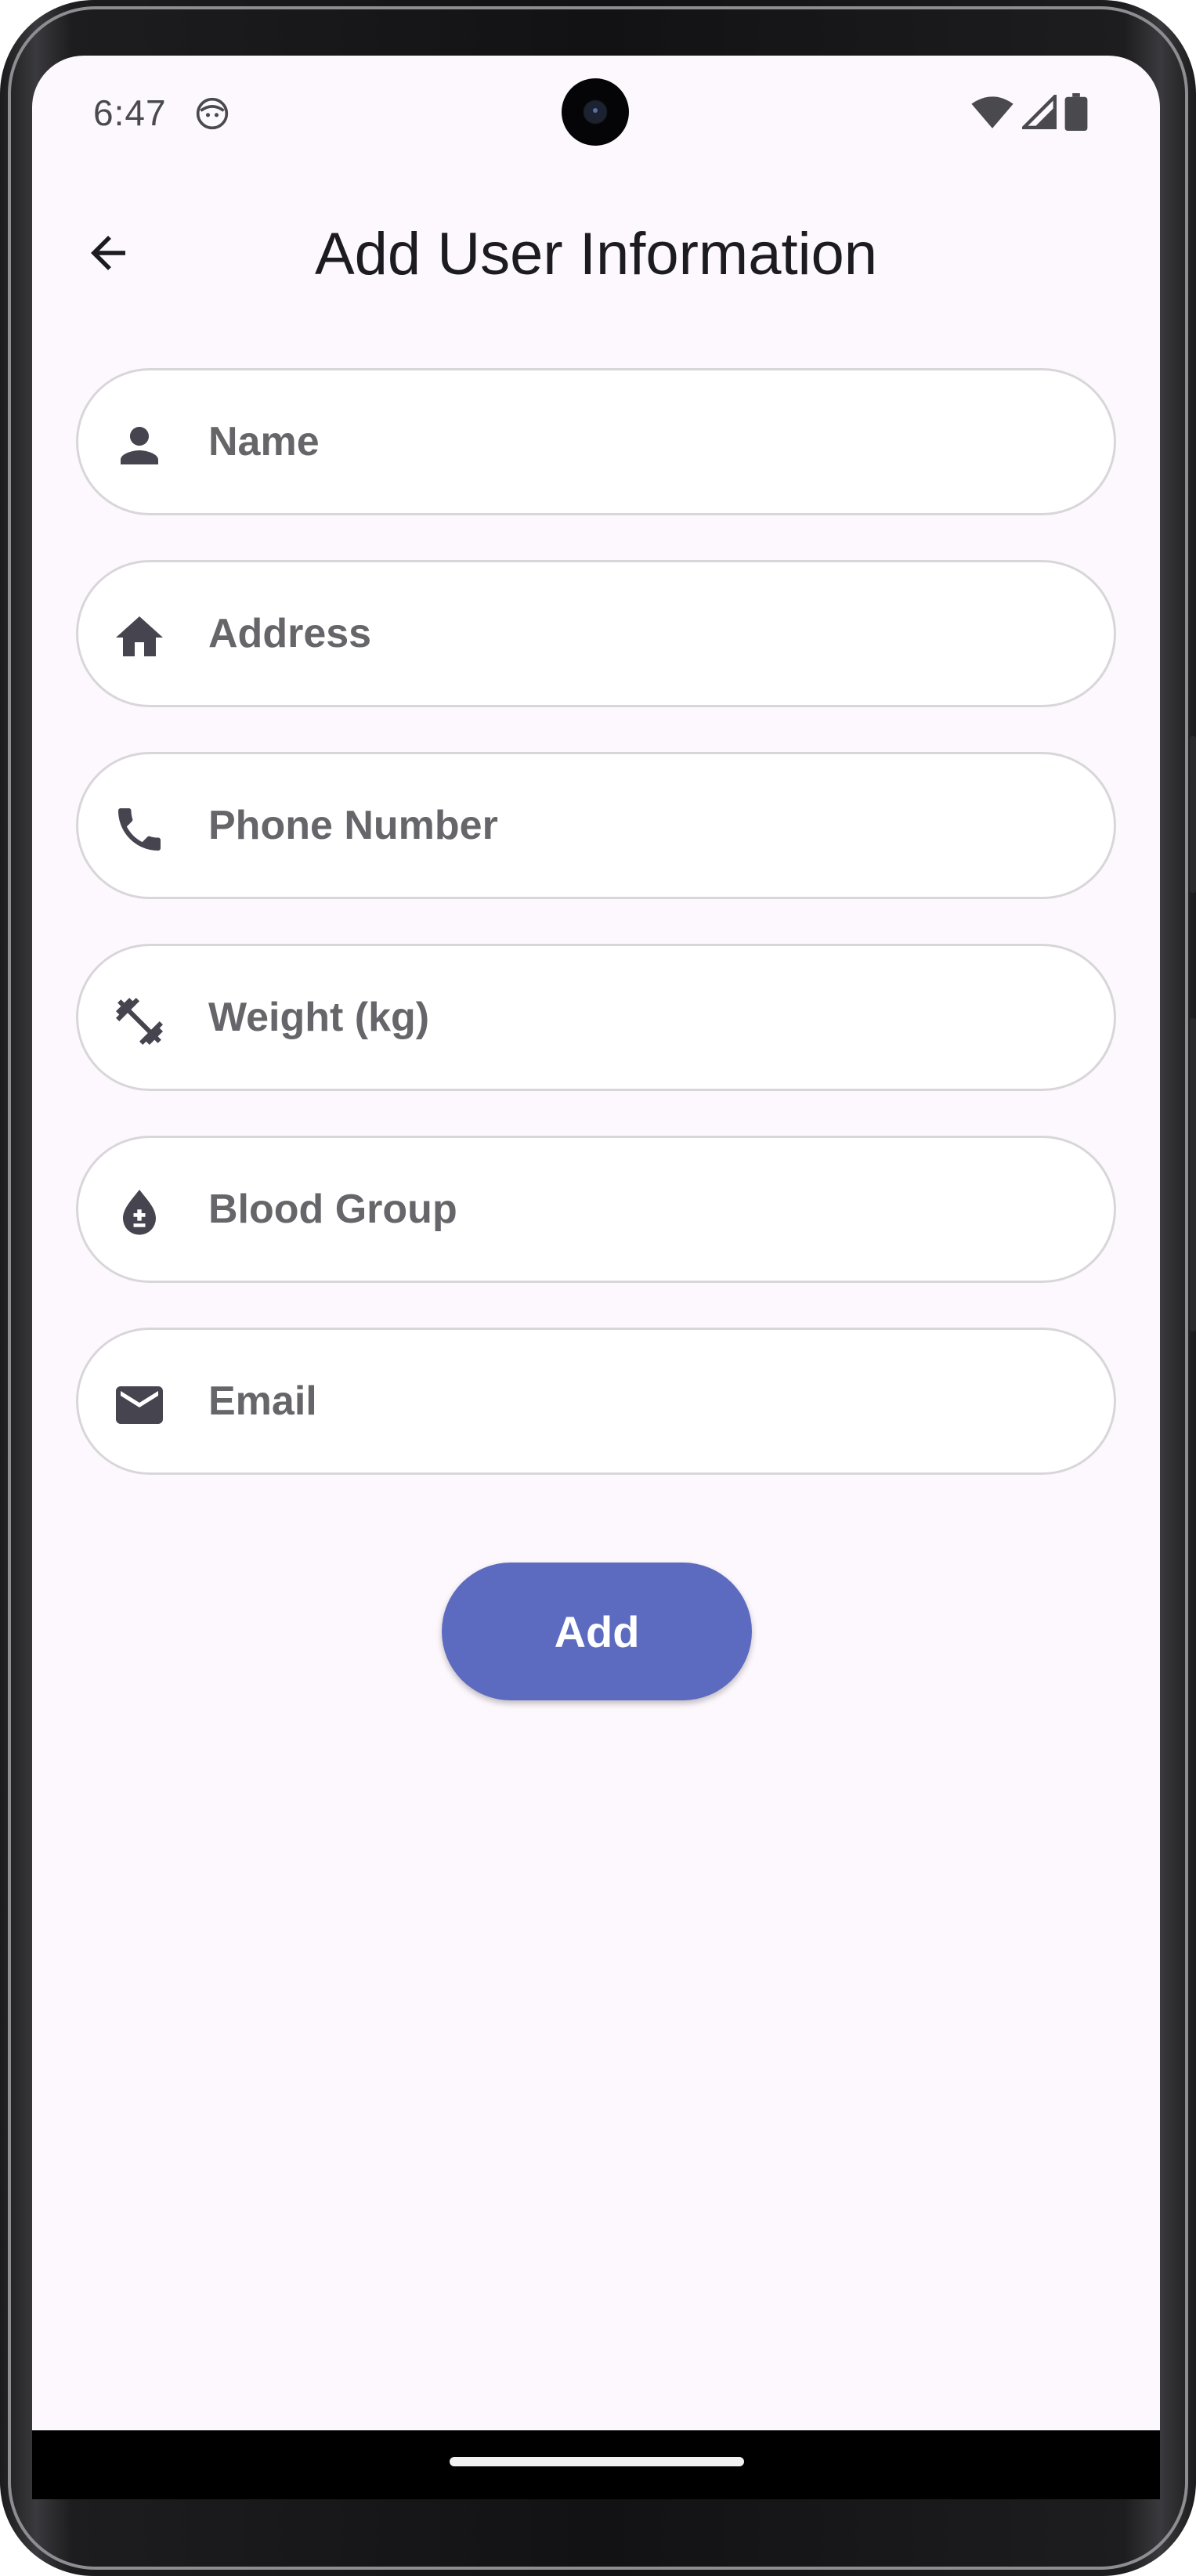 This screenshot has height=2576, width=1196. Describe the element at coordinates (1193, 1174) in the screenshot. I see `volume-button` at that location.